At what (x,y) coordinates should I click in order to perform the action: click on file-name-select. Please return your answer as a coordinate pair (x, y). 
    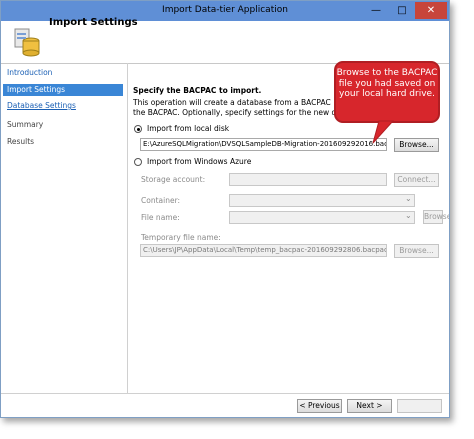
    Looking at the image, I should click on (322, 217).